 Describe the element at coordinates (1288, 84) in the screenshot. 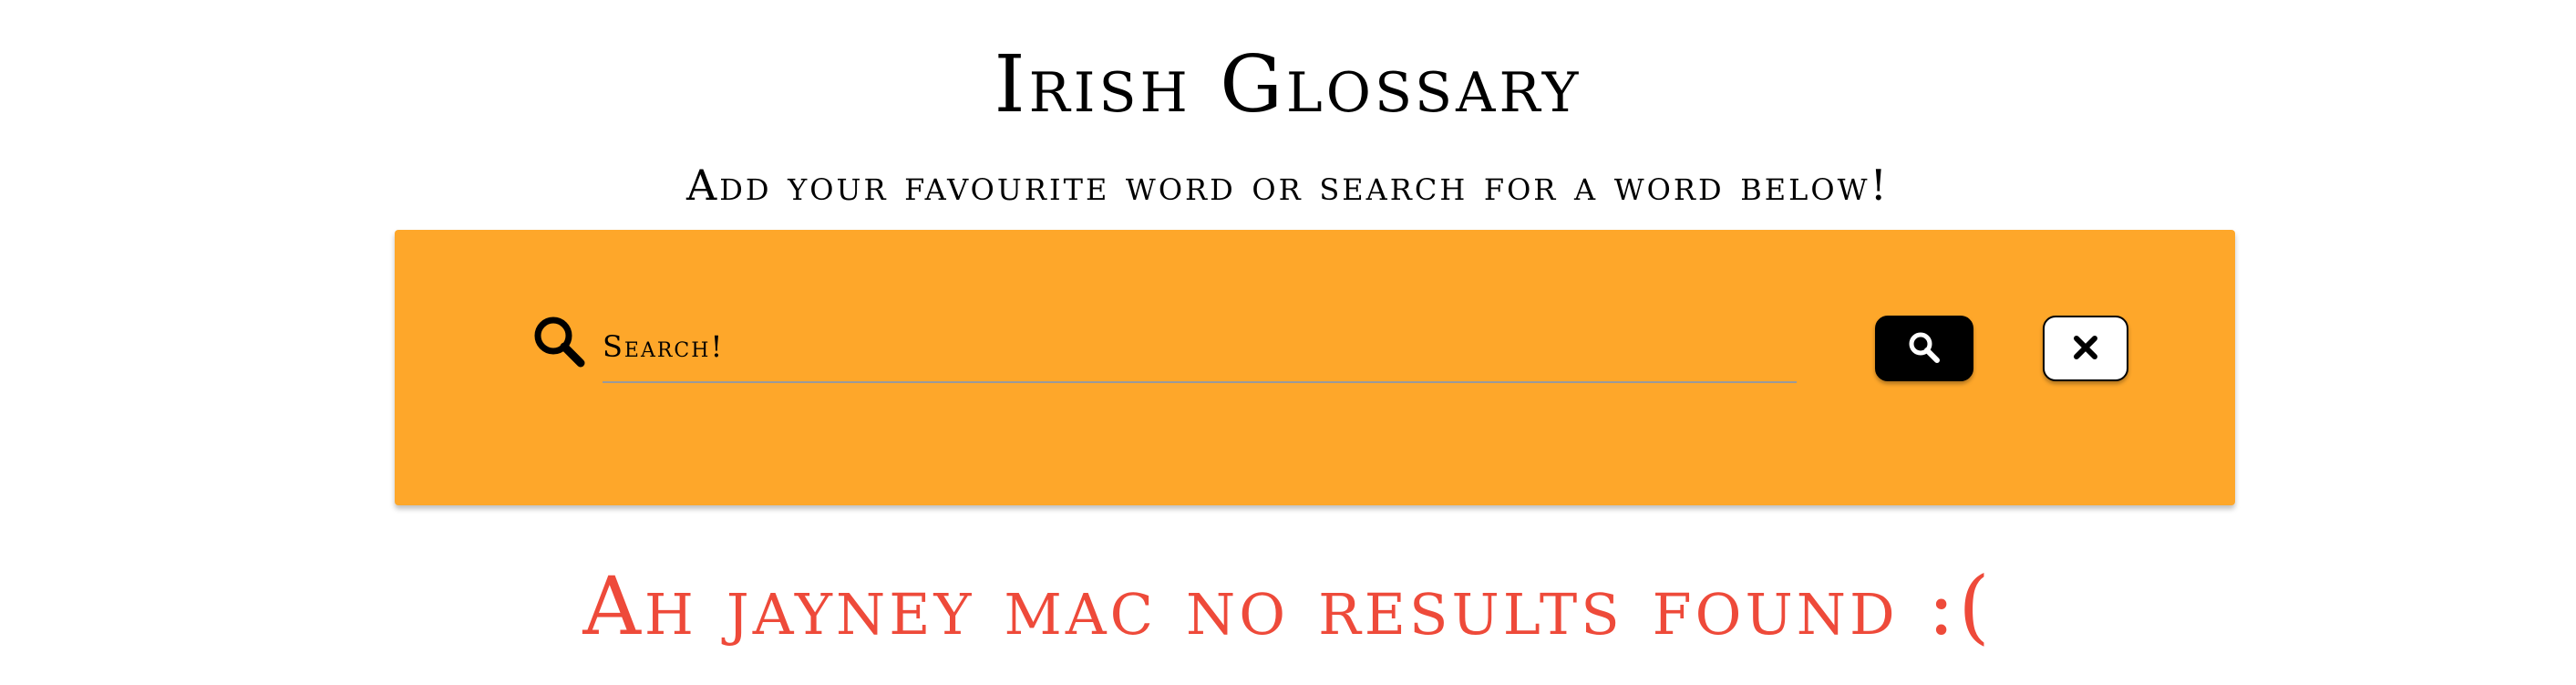

I see `page-title: Irish Glossary` at that location.